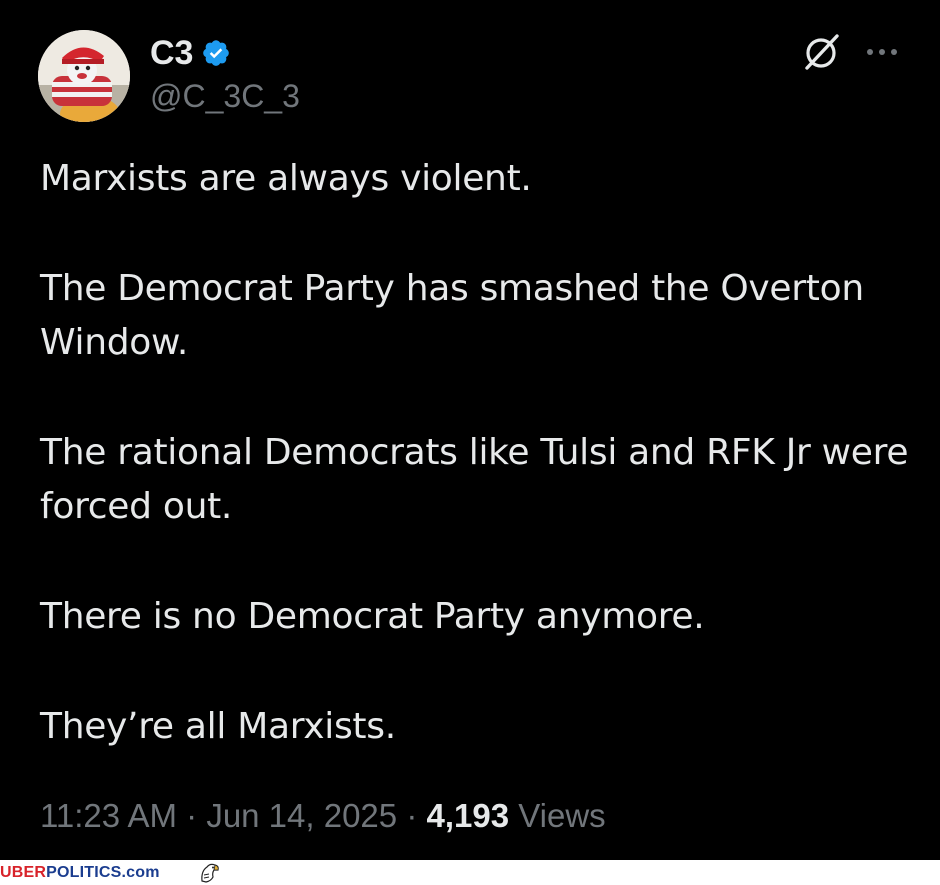 Image resolution: width=940 pixels, height=885 pixels. I want to click on tweet-meta: 11:23 AM · Jun 14, 2025 · 4,193 Views, so click(323, 816).